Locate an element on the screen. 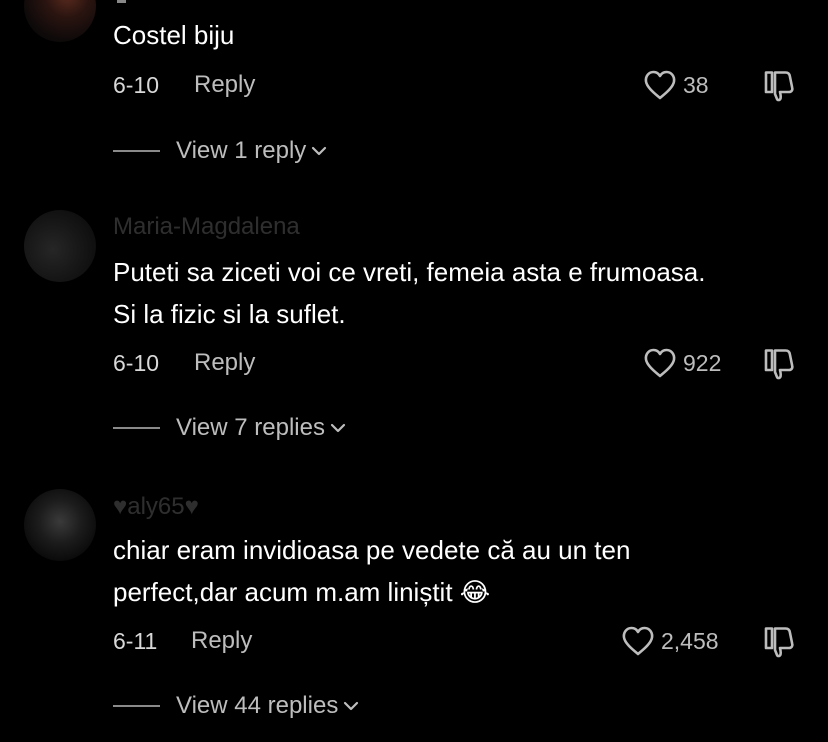  like-button: 38 is located at coordinates (676, 85).